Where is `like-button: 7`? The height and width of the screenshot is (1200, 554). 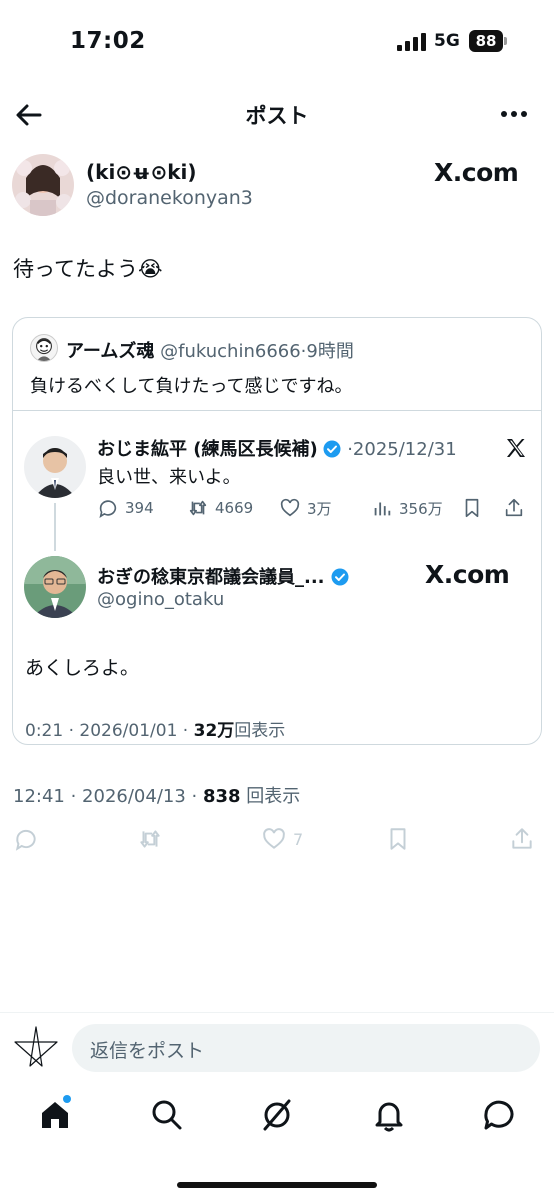 like-button: 7 is located at coordinates (282, 839).